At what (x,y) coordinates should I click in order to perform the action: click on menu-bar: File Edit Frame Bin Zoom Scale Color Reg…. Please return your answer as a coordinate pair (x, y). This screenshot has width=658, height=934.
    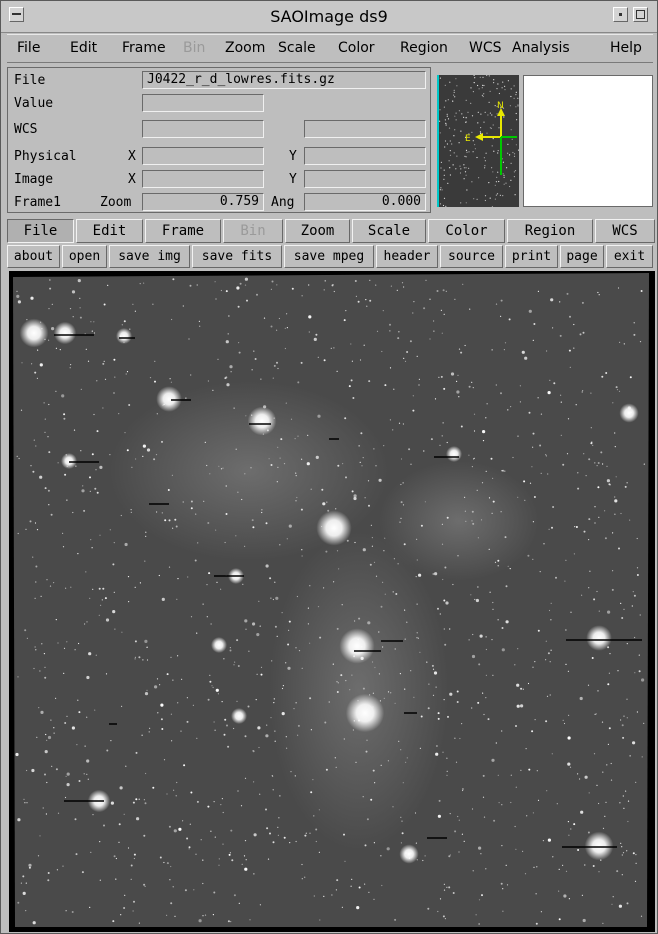
    Looking at the image, I should click on (330, 48).